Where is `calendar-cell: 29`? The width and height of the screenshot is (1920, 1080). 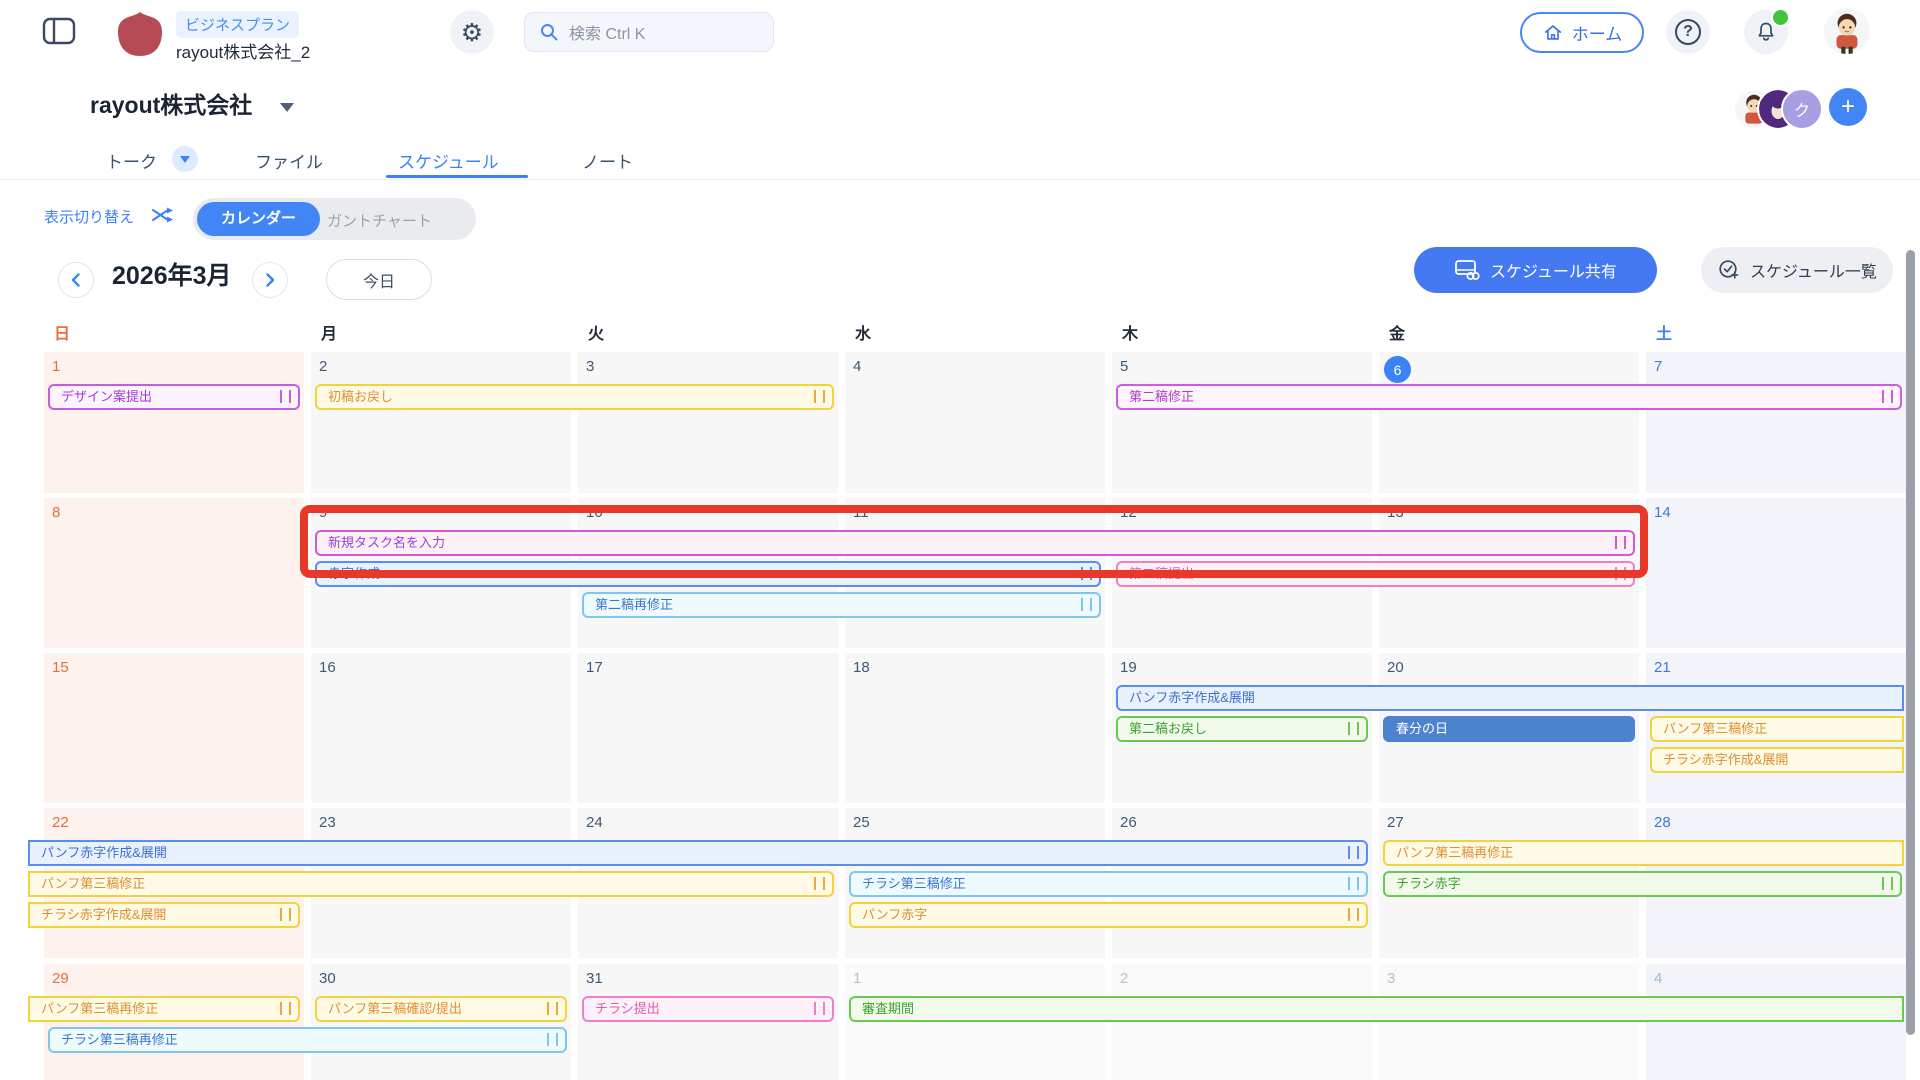 calendar-cell: 29 is located at coordinates (174, 1022).